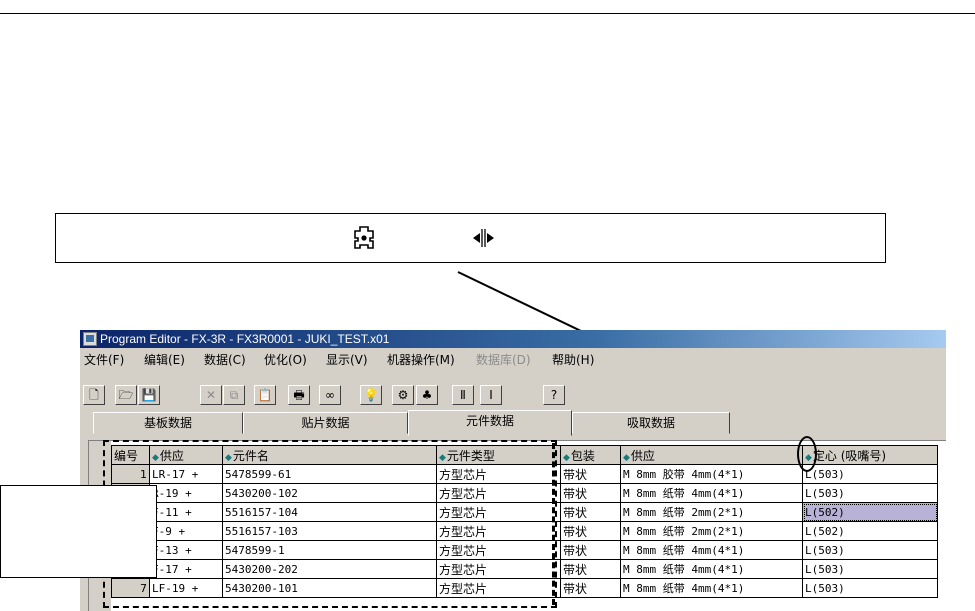 This screenshot has height=611, width=975. Describe the element at coordinates (513, 386) in the screenshot. I see `toolbar: 🗋 🗁 💾 ✕ ⧉ 📋 🖶 ∞ 💡 ⚙ ♣ Ⅱ Ⅰ ?` at that location.